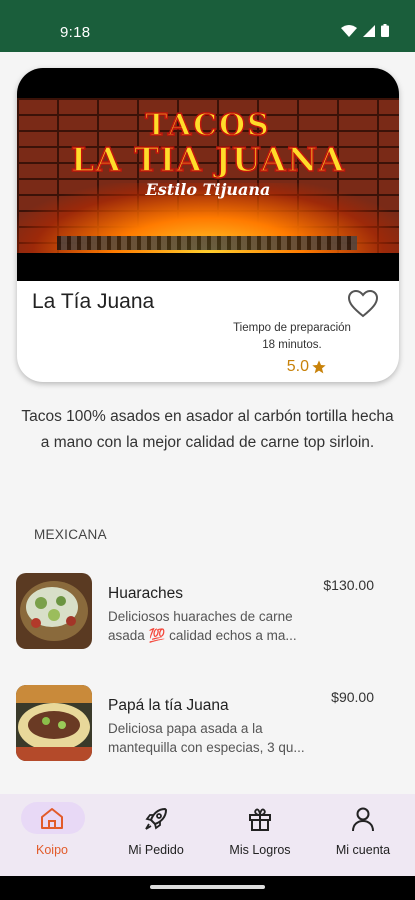 The width and height of the screenshot is (415, 900). What do you see at coordinates (348, 585) in the screenshot?
I see `menu-item-price: $130.00` at bounding box center [348, 585].